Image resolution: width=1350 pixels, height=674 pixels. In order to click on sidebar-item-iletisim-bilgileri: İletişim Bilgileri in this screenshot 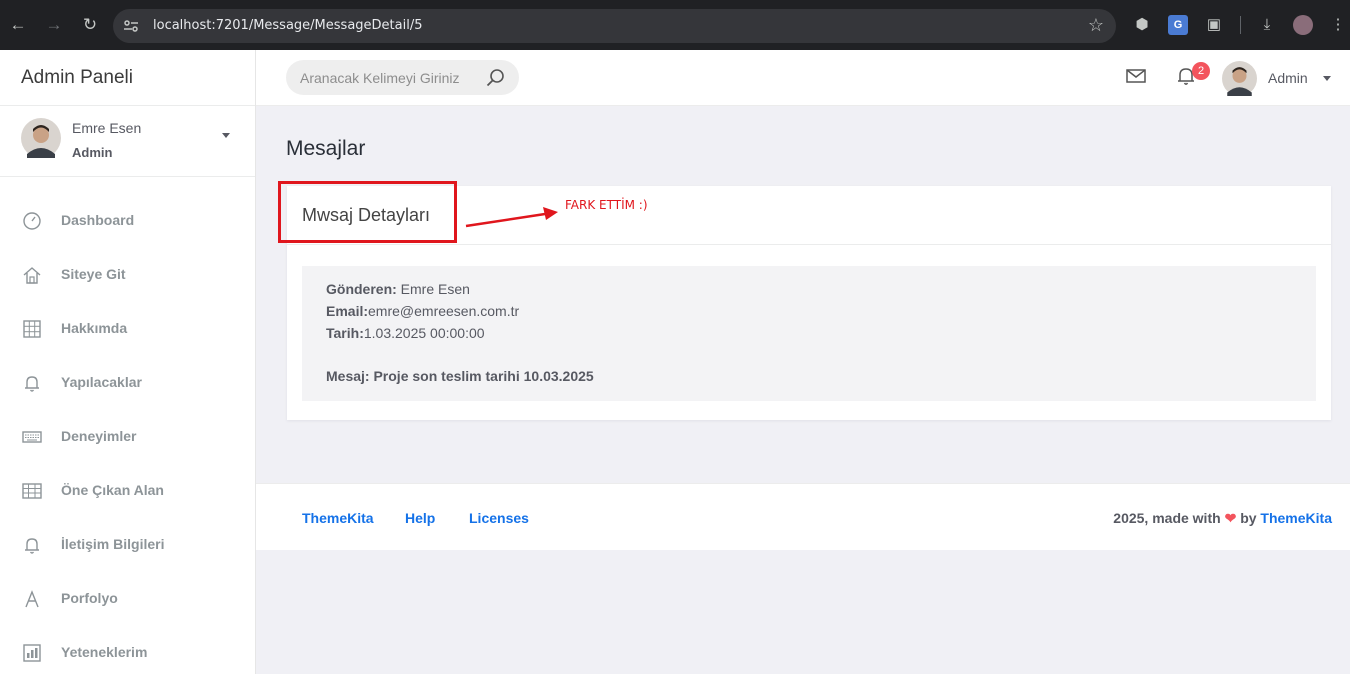, I will do `click(127, 545)`.